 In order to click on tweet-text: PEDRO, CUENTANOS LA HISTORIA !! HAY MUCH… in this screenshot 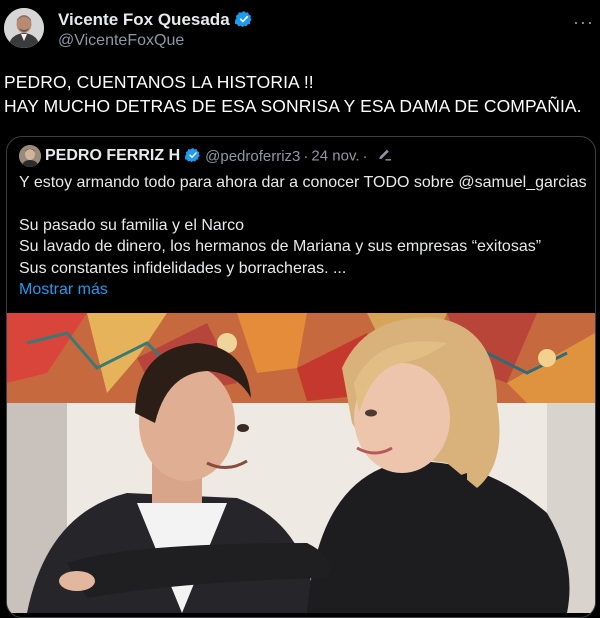, I will do `click(299, 94)`.